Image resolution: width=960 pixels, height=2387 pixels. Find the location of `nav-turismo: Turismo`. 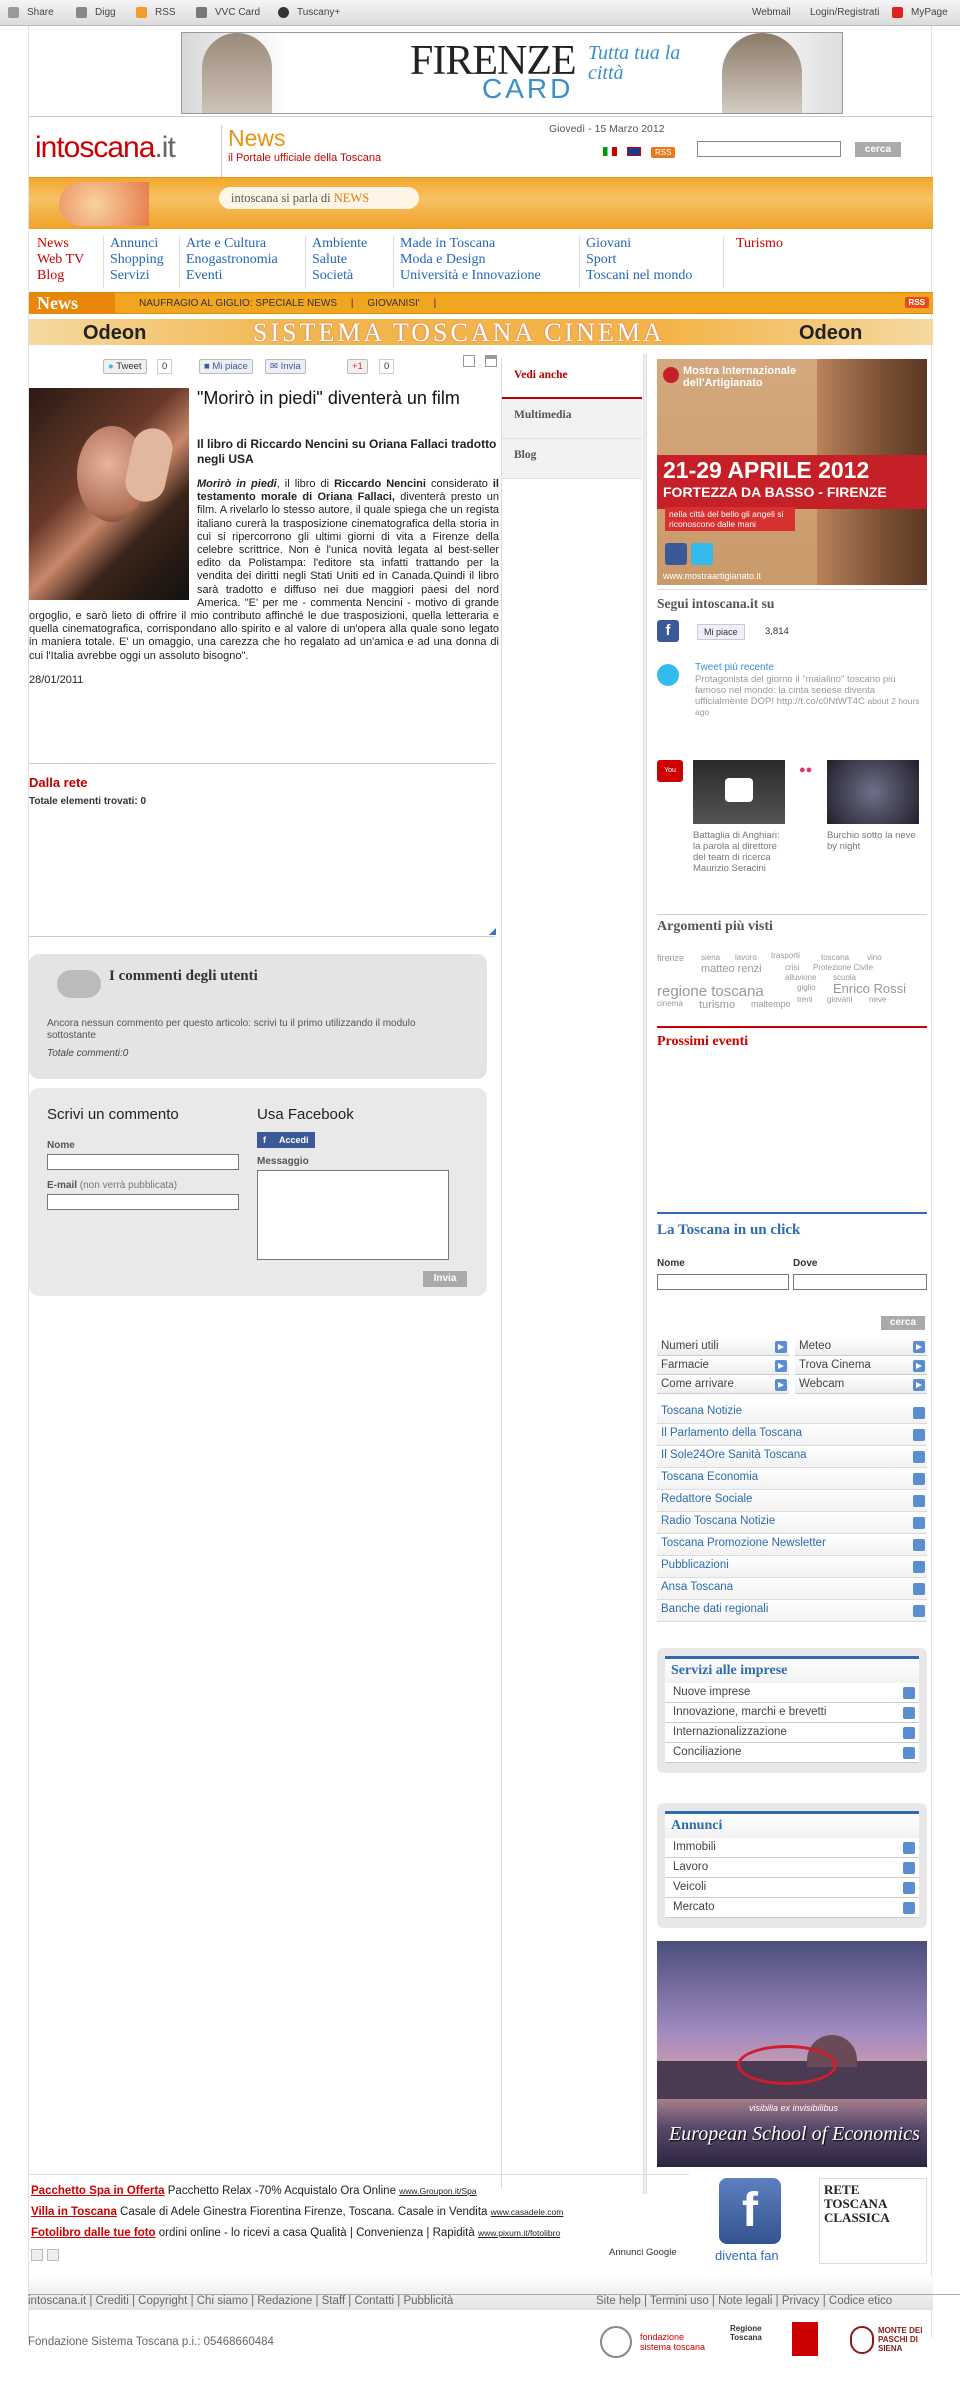

nav-turismo: Turismo is located at coordinates (831, 244).